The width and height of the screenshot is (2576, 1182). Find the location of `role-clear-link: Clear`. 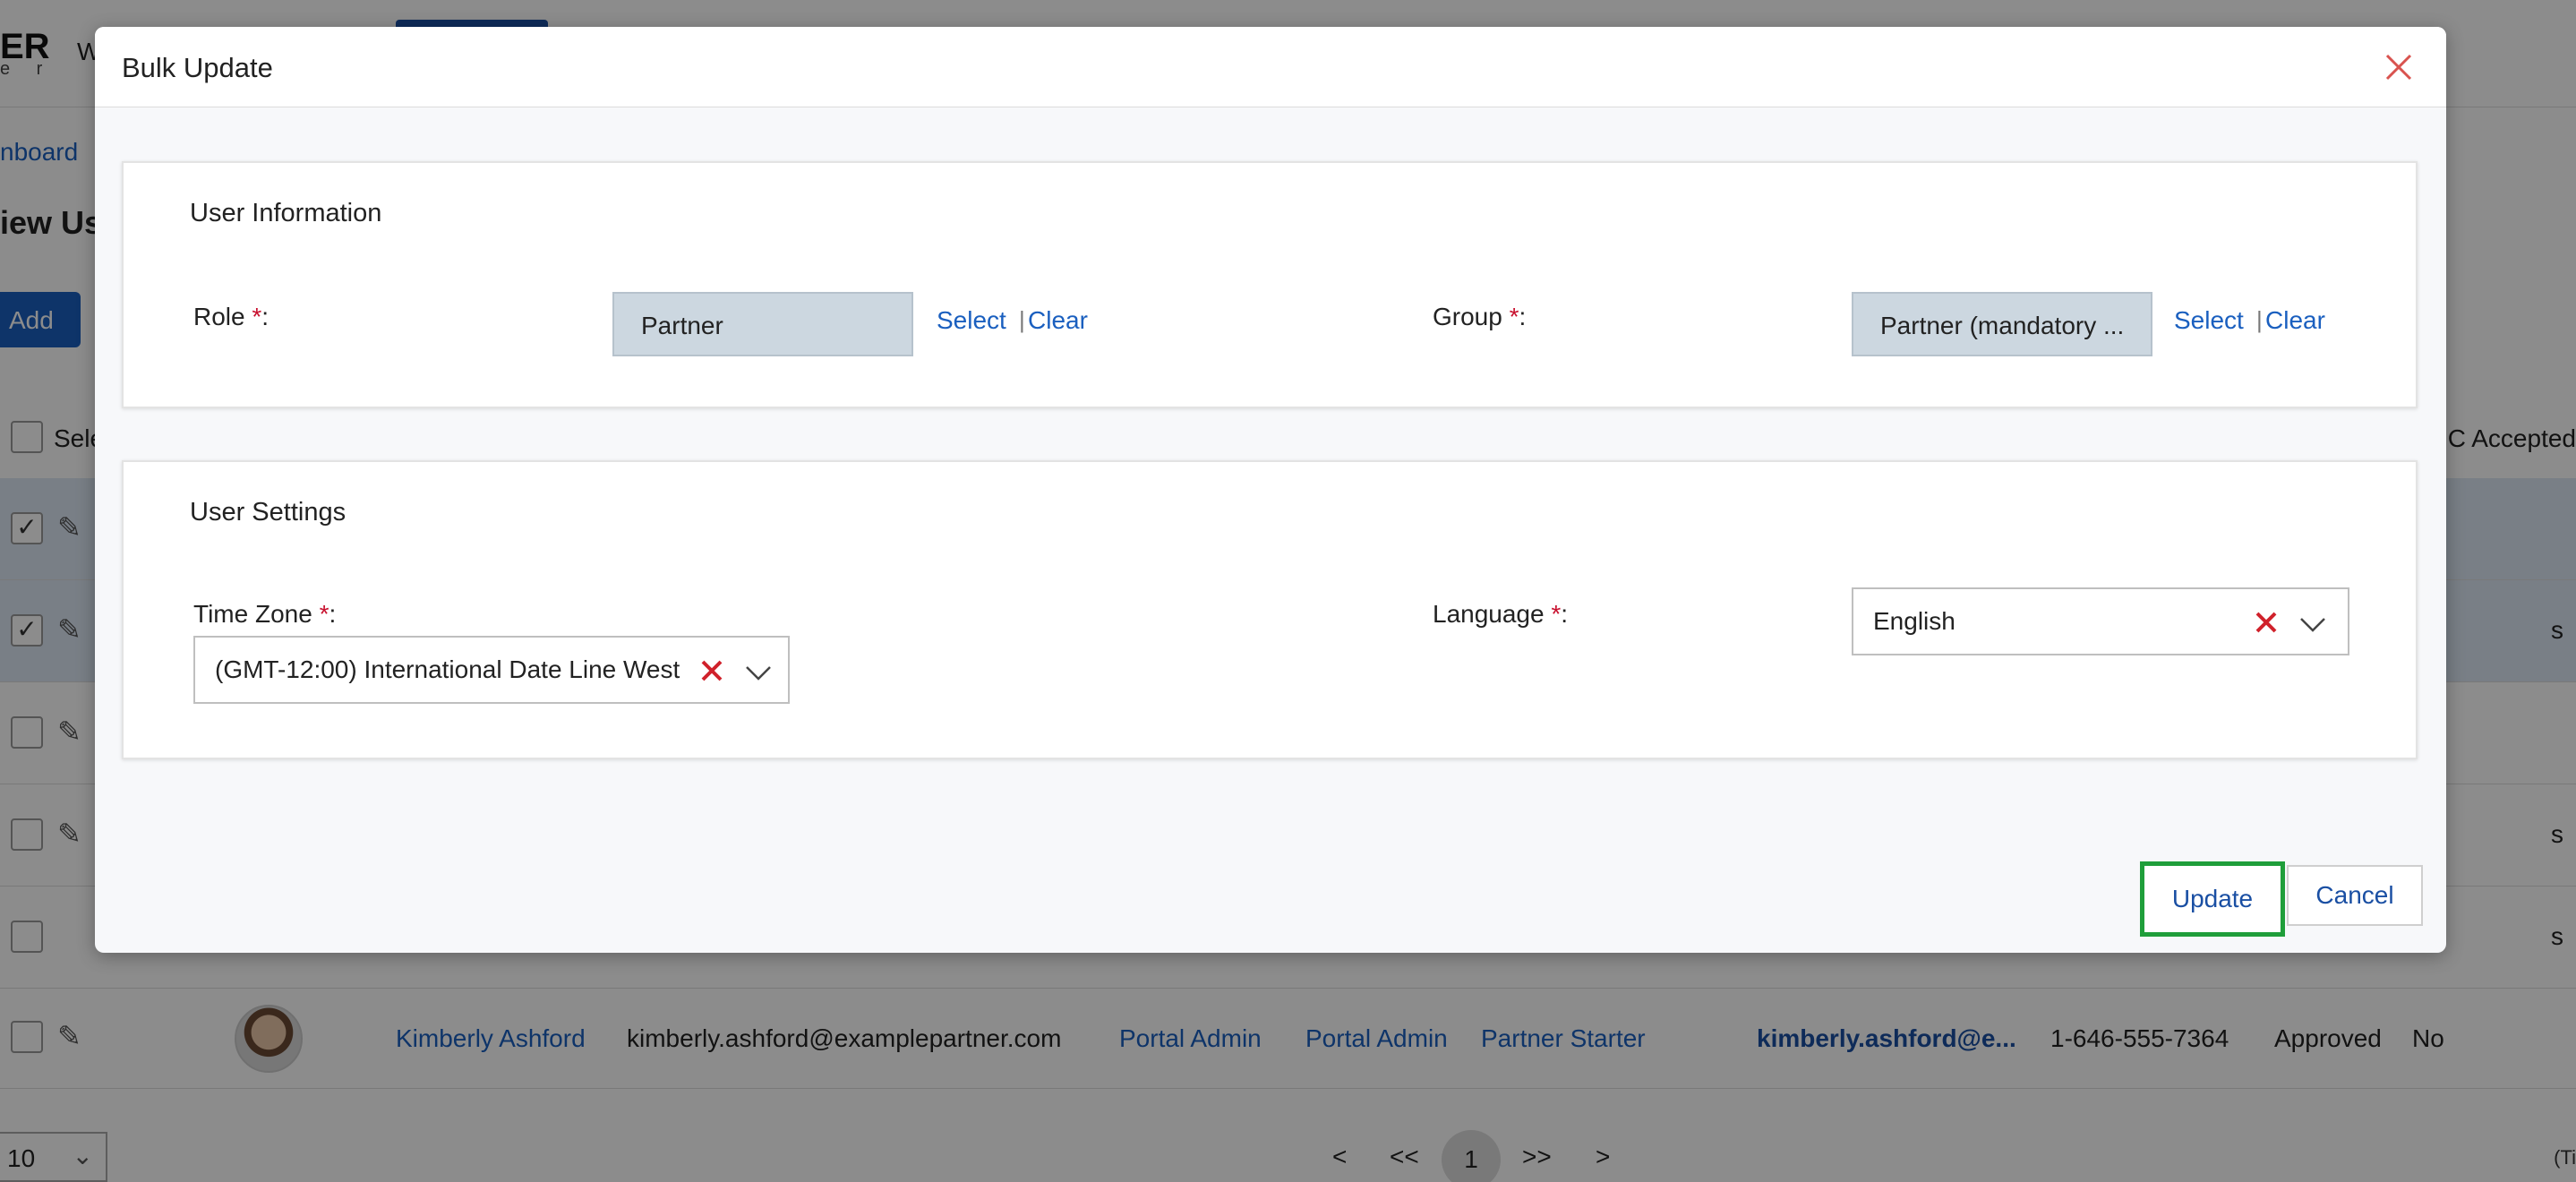

role-clear-link: Clear is located at coordinates (1058, 320).